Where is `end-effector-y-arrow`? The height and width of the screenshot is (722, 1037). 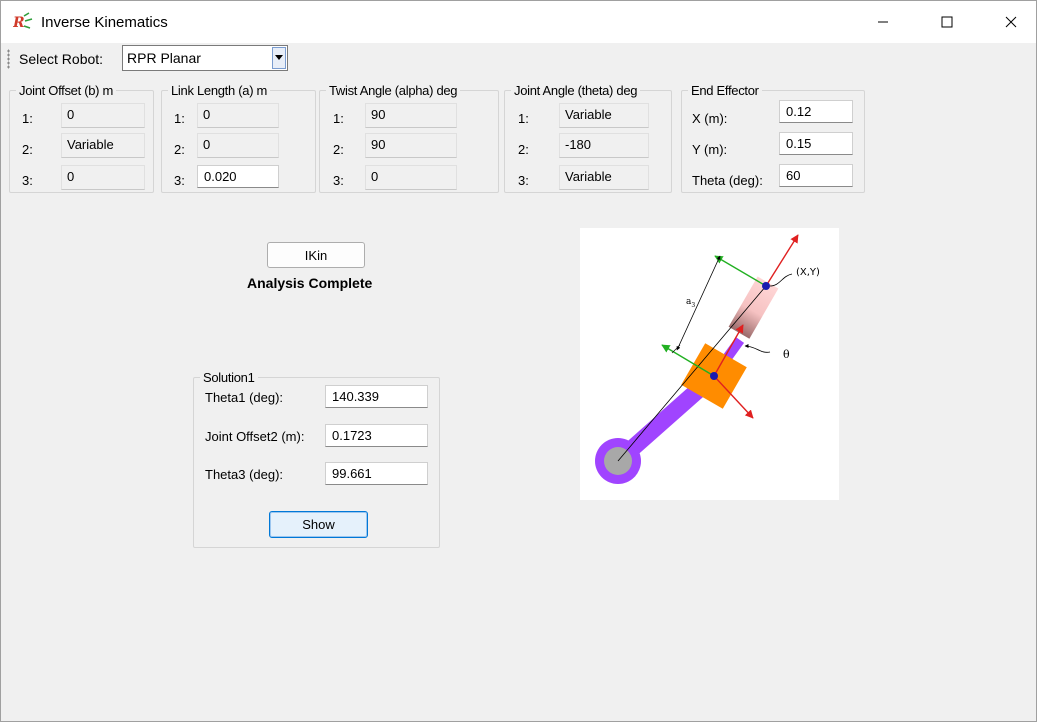
end-effector-y-arrow is located at coordinates (740, 271).